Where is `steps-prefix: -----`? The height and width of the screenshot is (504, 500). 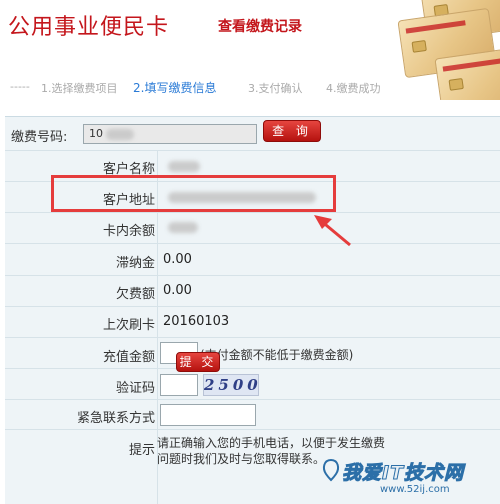
steps-prefix: ----- is located at coordinates (20, 86).